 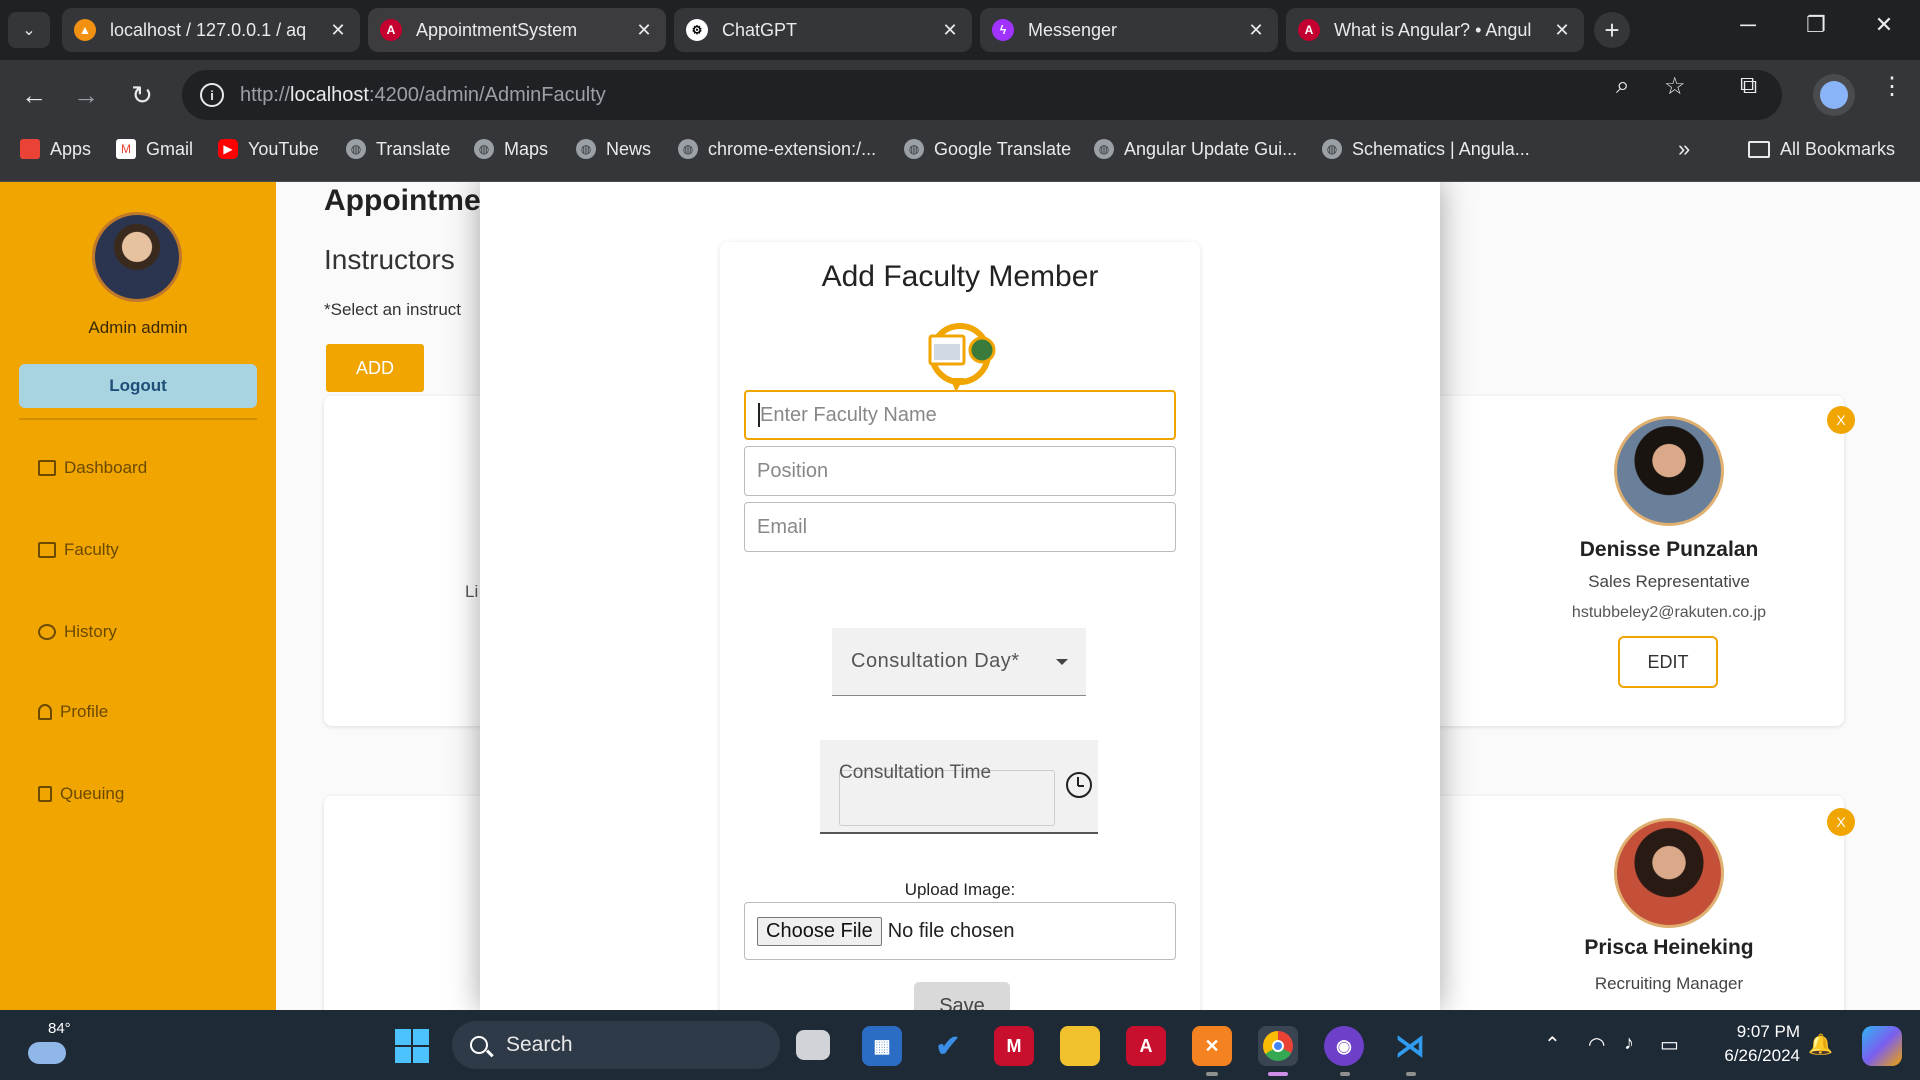 I want to click on task-view-icon, so click(x=813, y=1045).